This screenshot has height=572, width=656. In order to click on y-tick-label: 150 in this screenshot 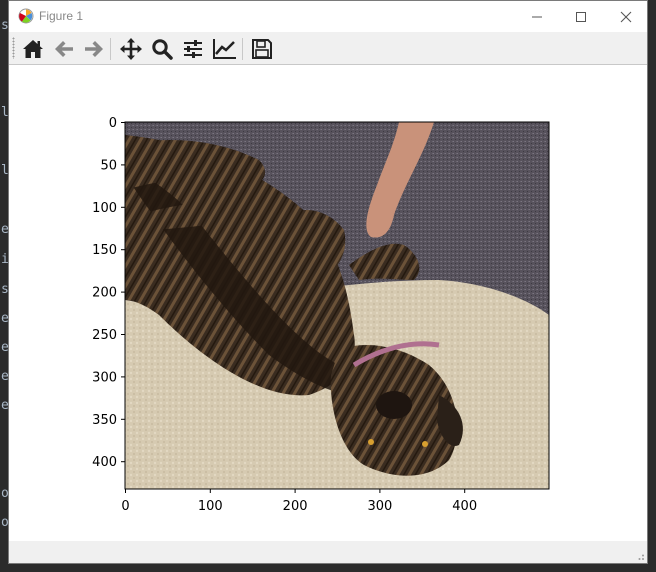, I will do `click(104, 250)`.